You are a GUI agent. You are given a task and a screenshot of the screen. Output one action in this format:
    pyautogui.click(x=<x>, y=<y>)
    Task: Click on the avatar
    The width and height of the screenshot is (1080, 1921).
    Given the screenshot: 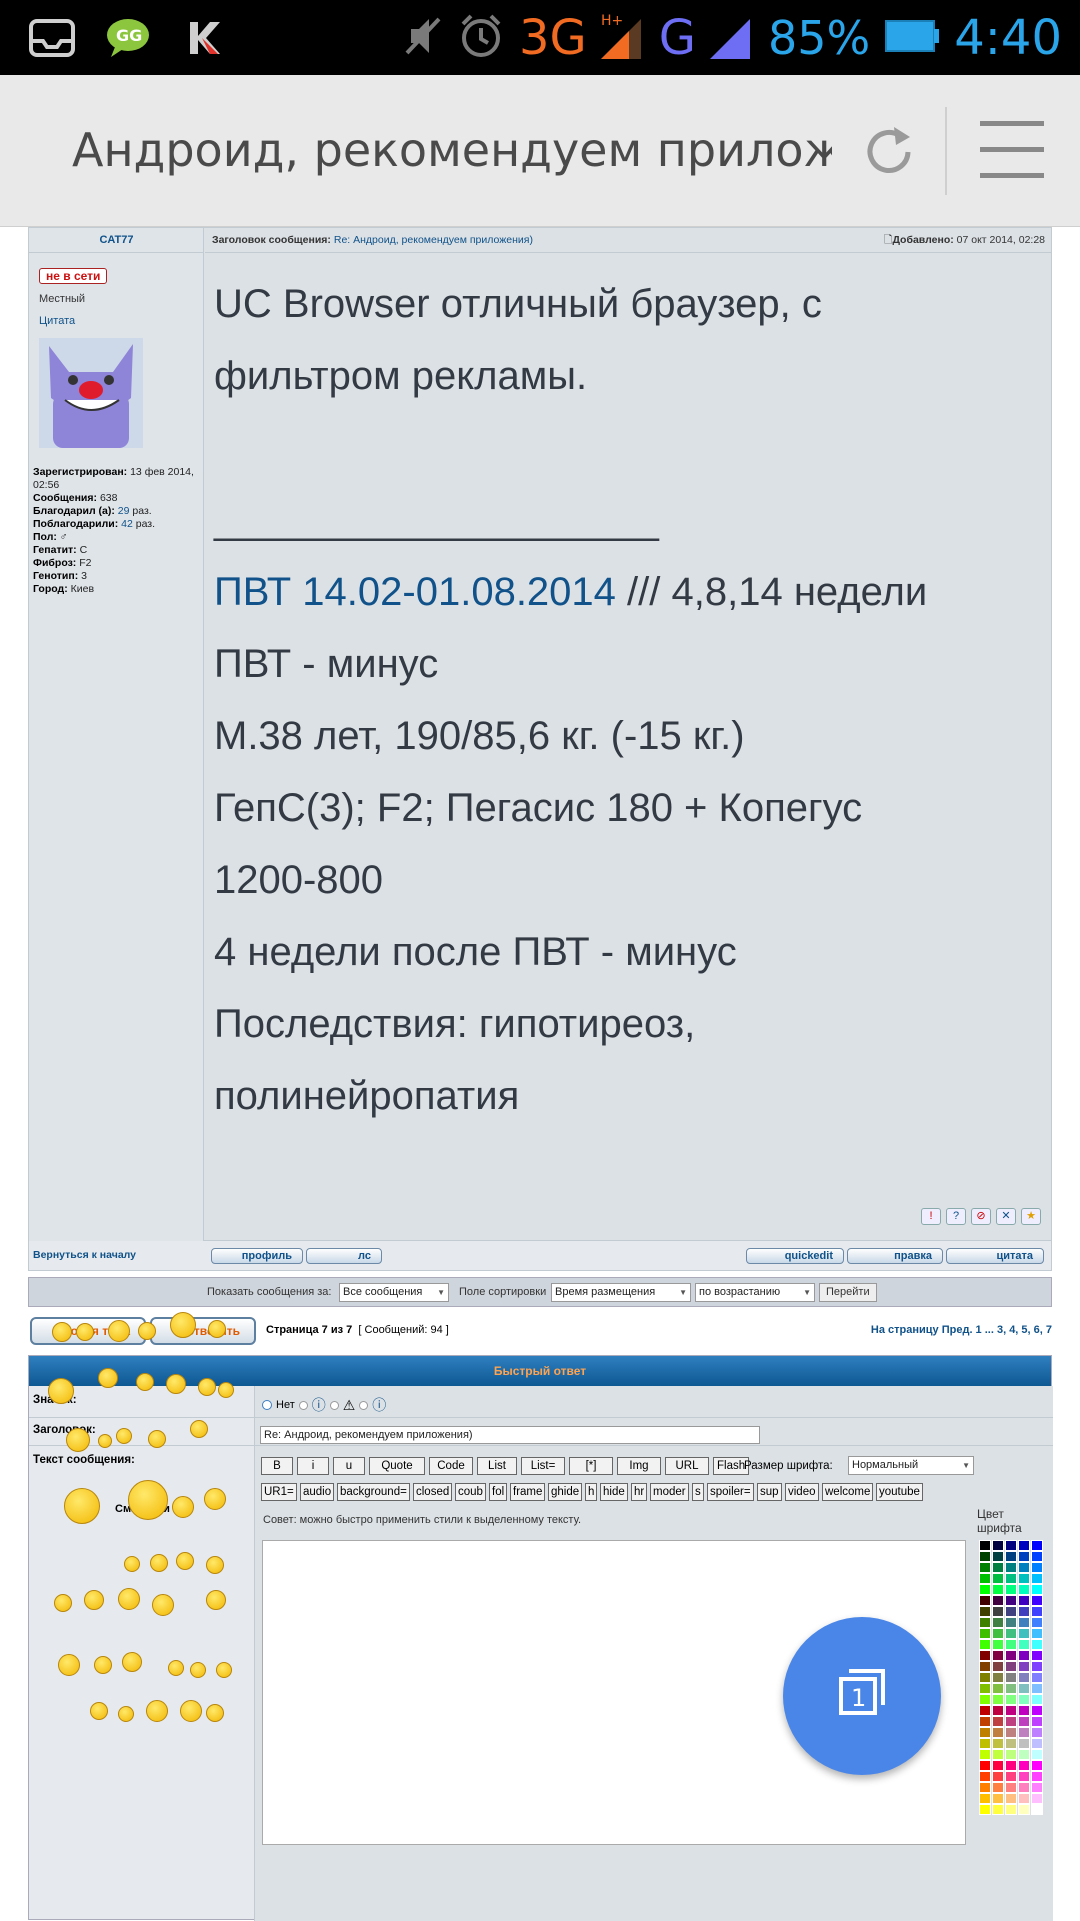 What is the action you would take?
    pyautogui.click(x=91, y=393)
    